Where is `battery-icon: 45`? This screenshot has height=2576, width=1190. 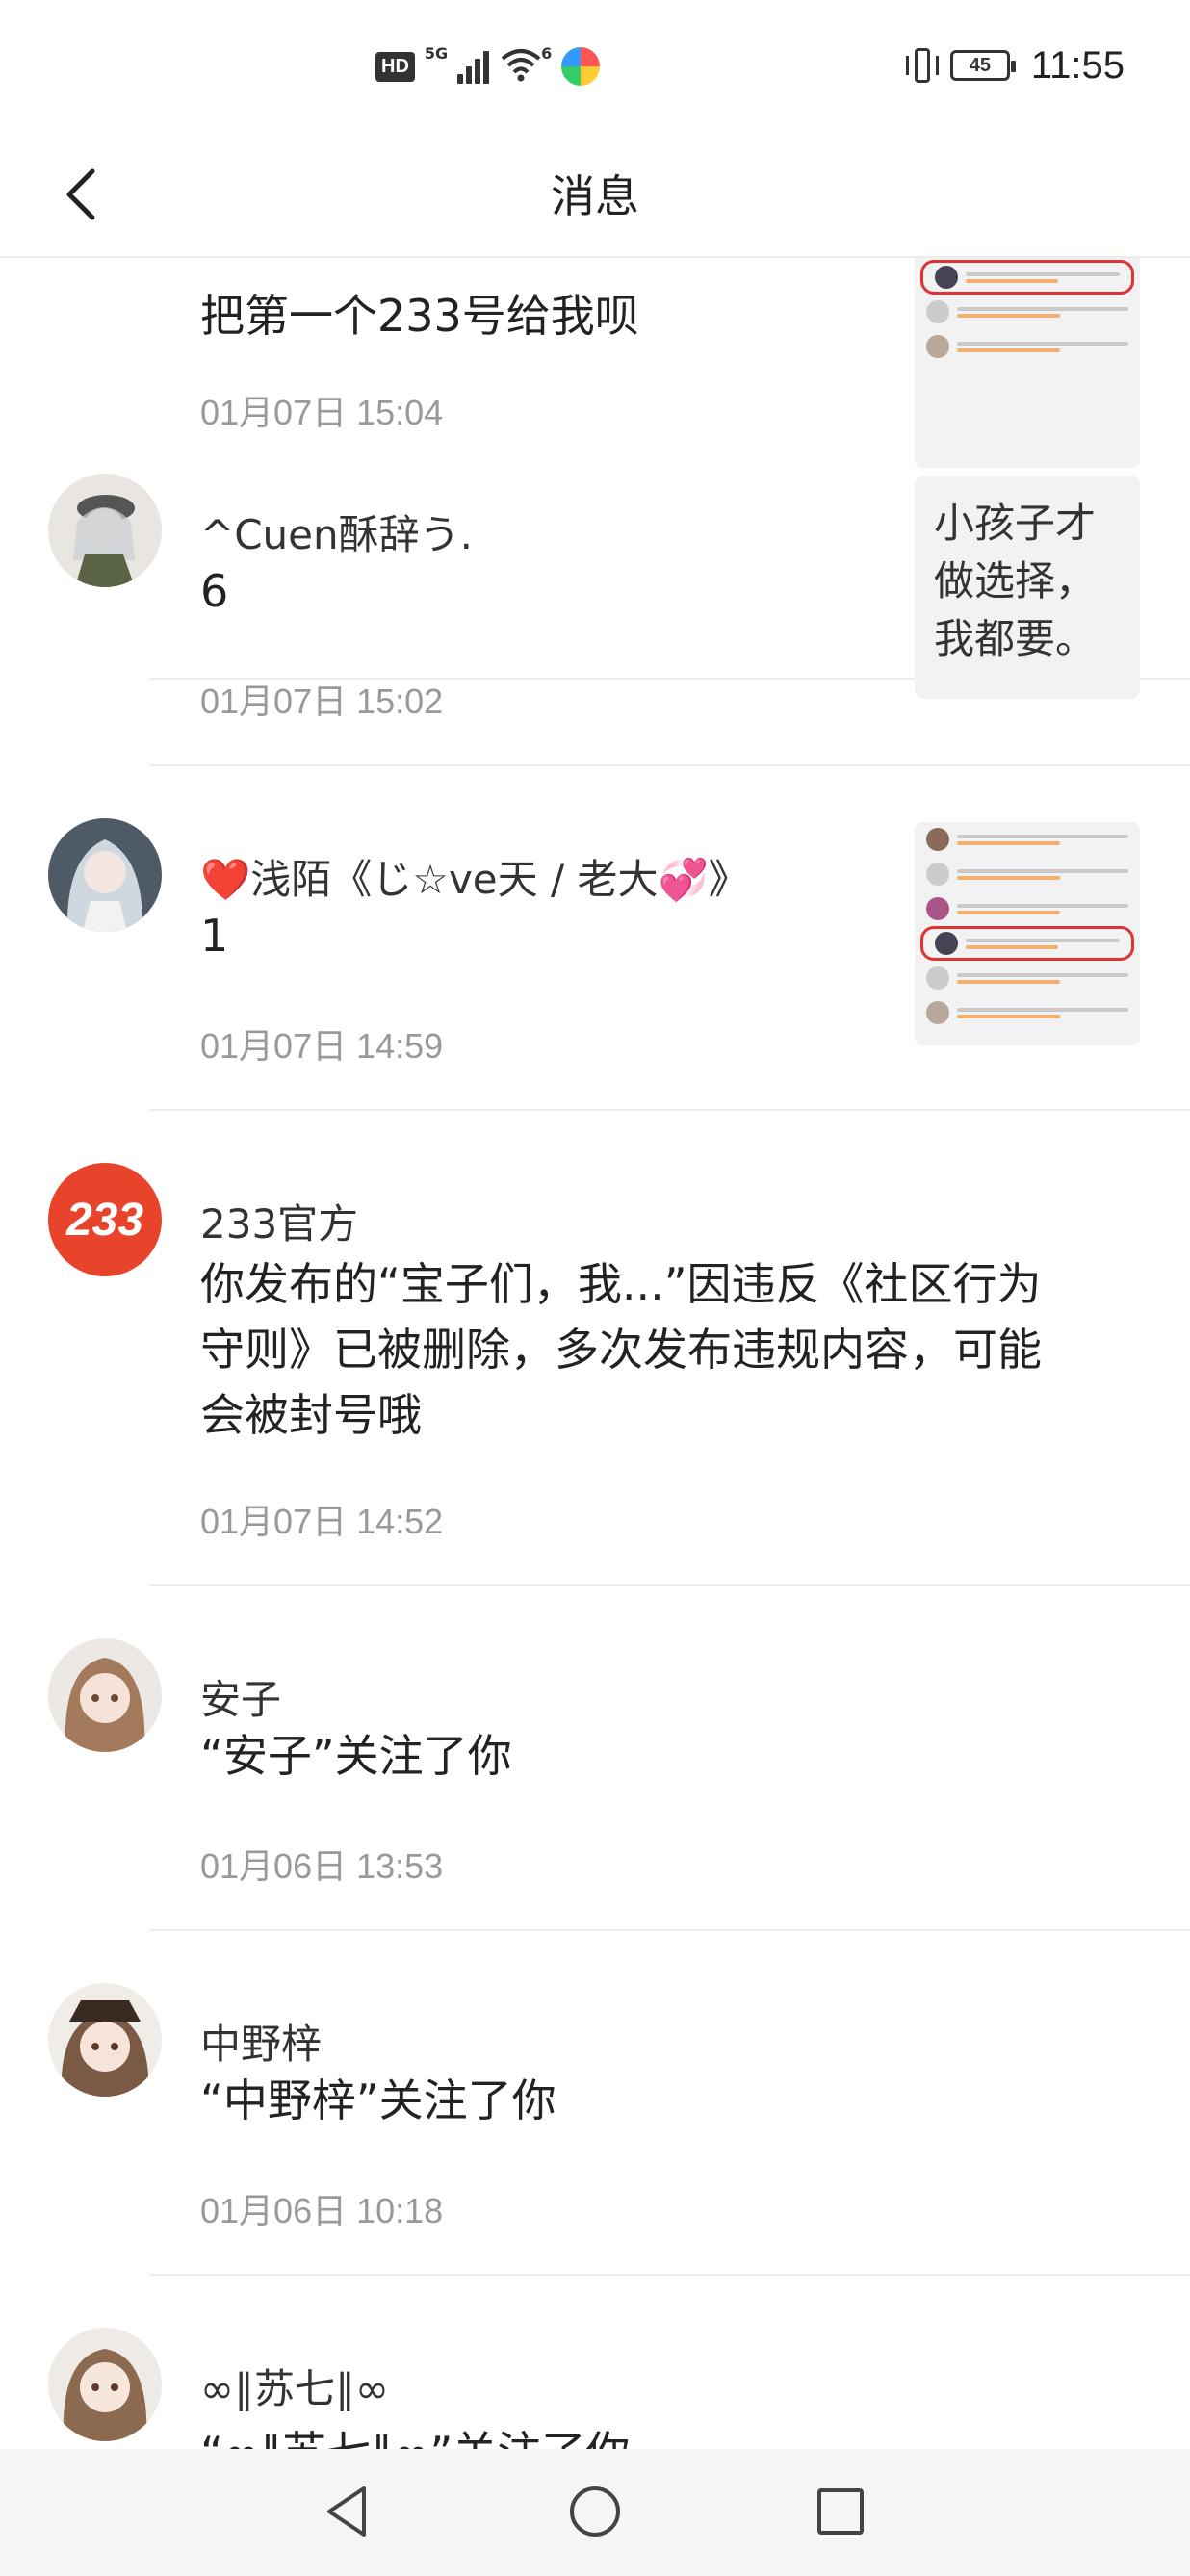 battery-icon: 45 is located at coordinates (983, 65).